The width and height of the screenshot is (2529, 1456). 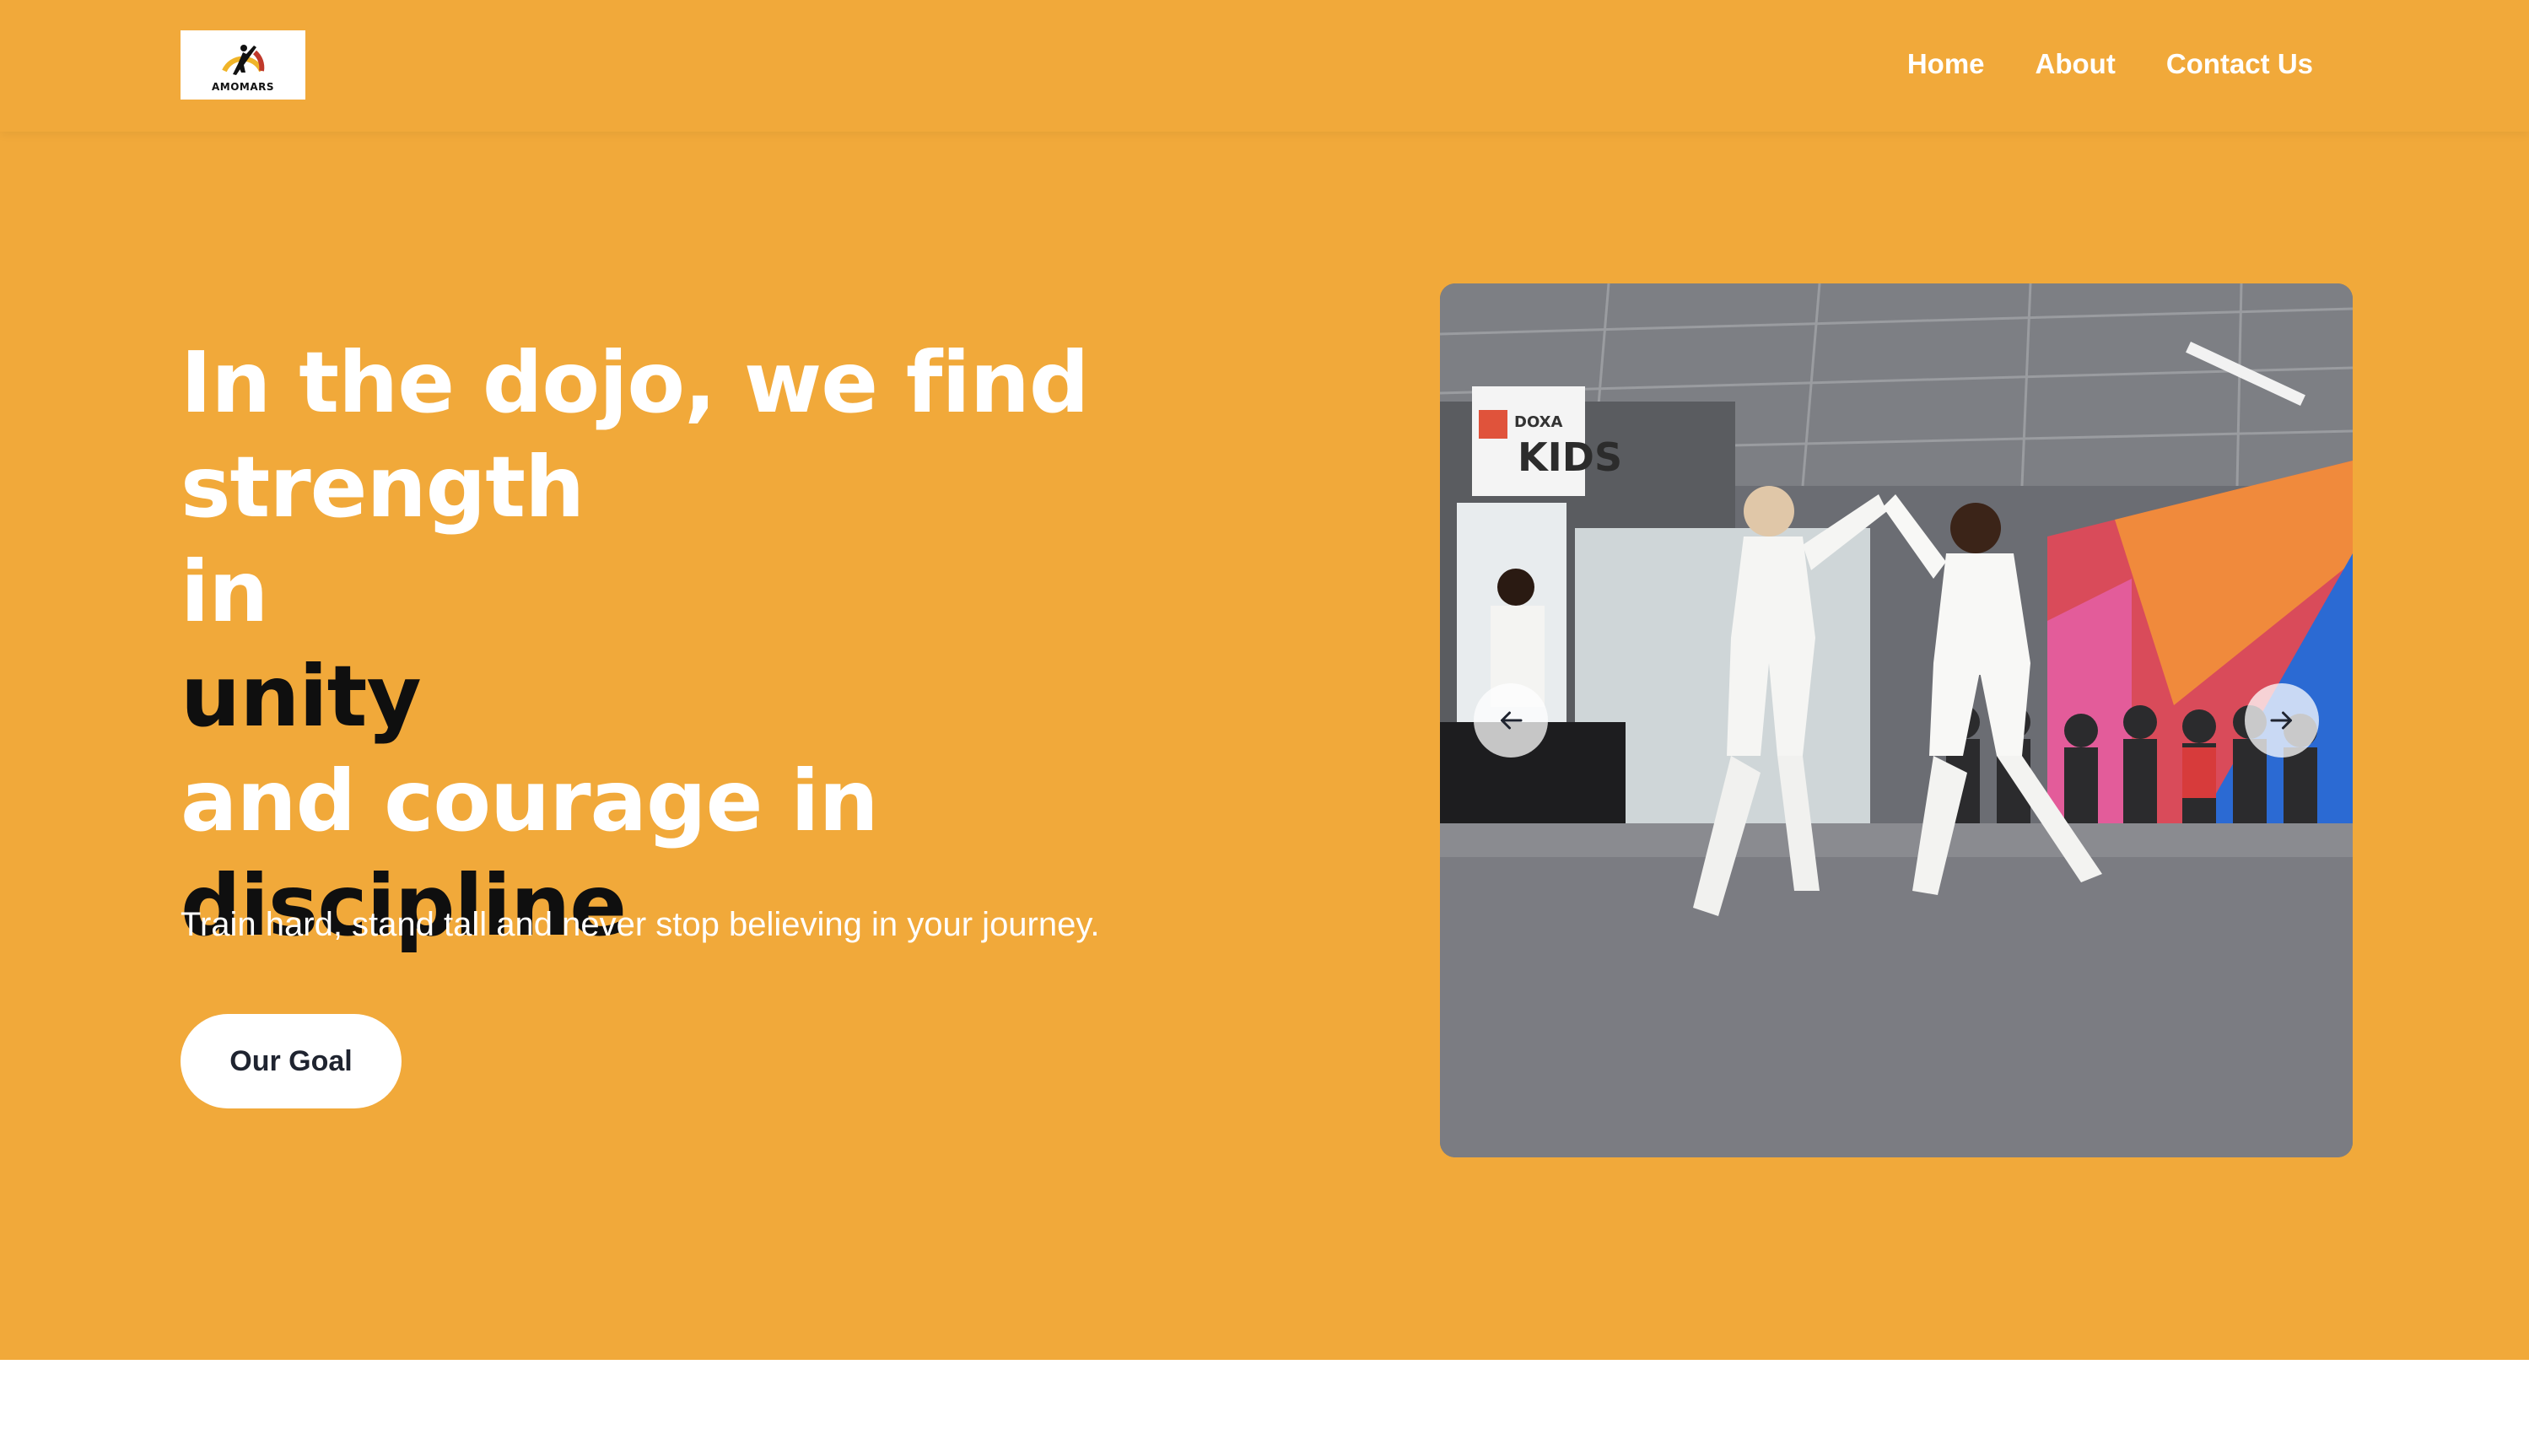 I want to click on headline-highlight-unity: unity, so click(x=302, y=696).